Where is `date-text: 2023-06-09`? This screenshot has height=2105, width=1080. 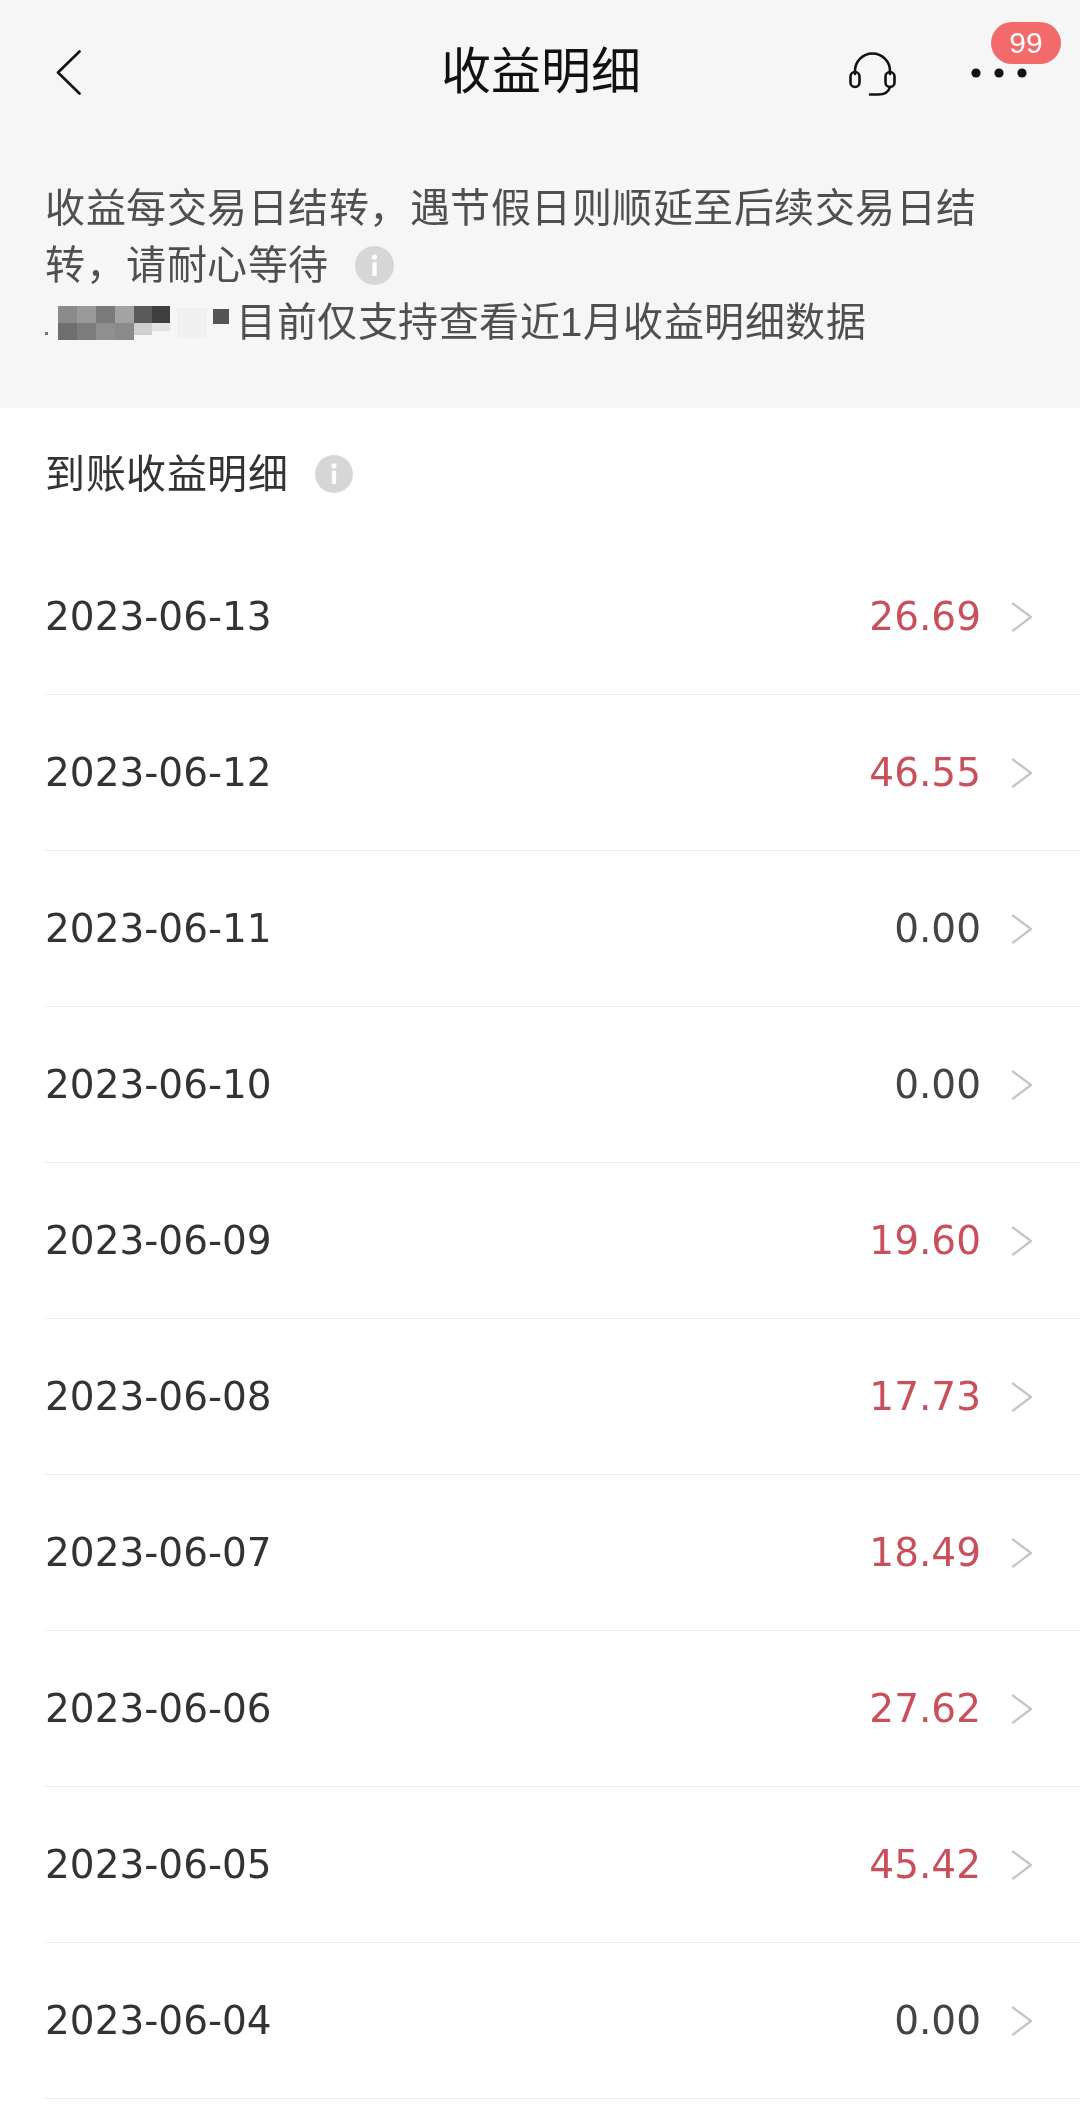 date-text: 2023-06-09 is located at coordinates (158, 1240).